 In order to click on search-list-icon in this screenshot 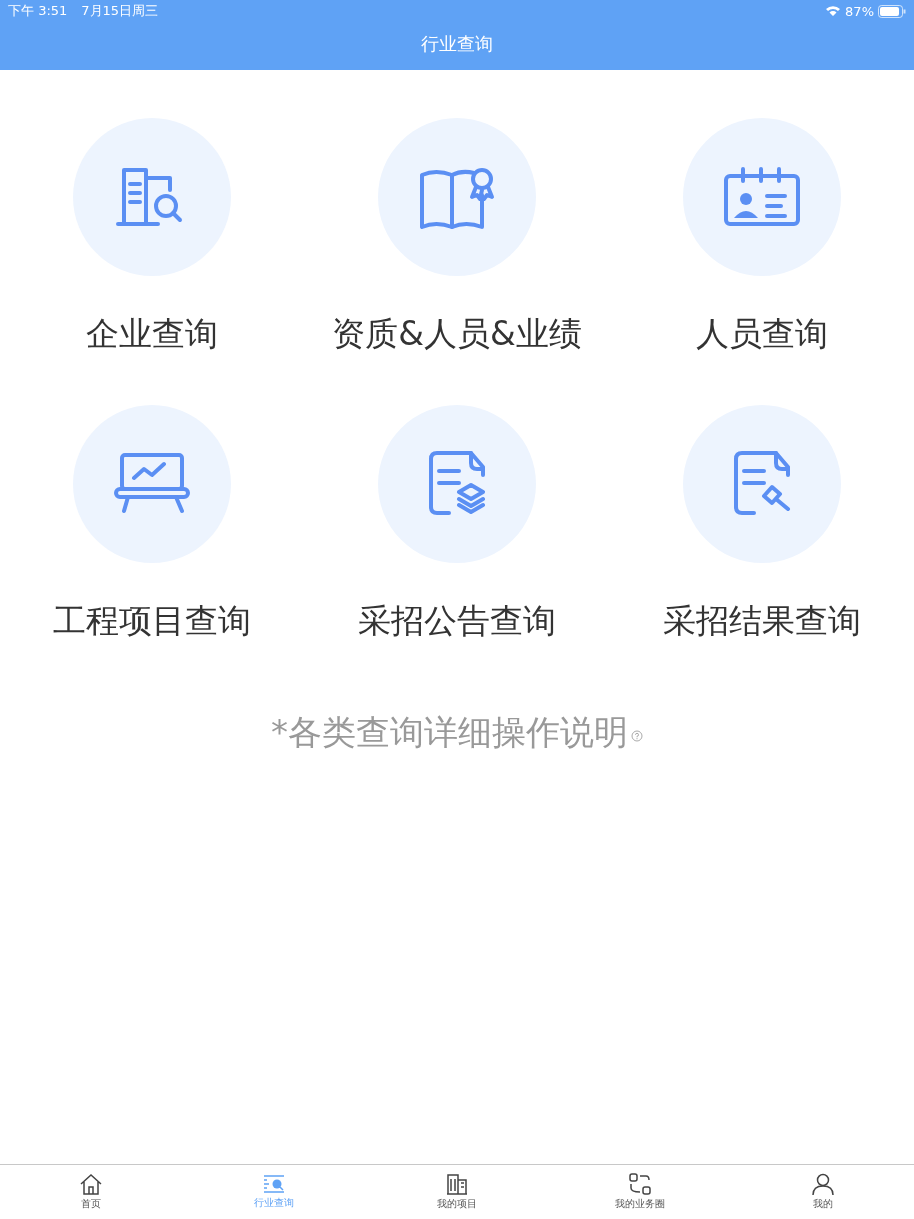, I will do `click(274, 1184)`.